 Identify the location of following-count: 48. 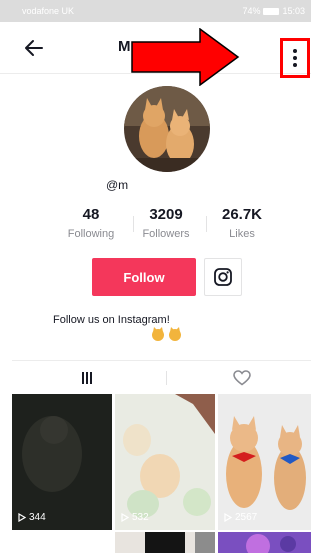
(91, 214).